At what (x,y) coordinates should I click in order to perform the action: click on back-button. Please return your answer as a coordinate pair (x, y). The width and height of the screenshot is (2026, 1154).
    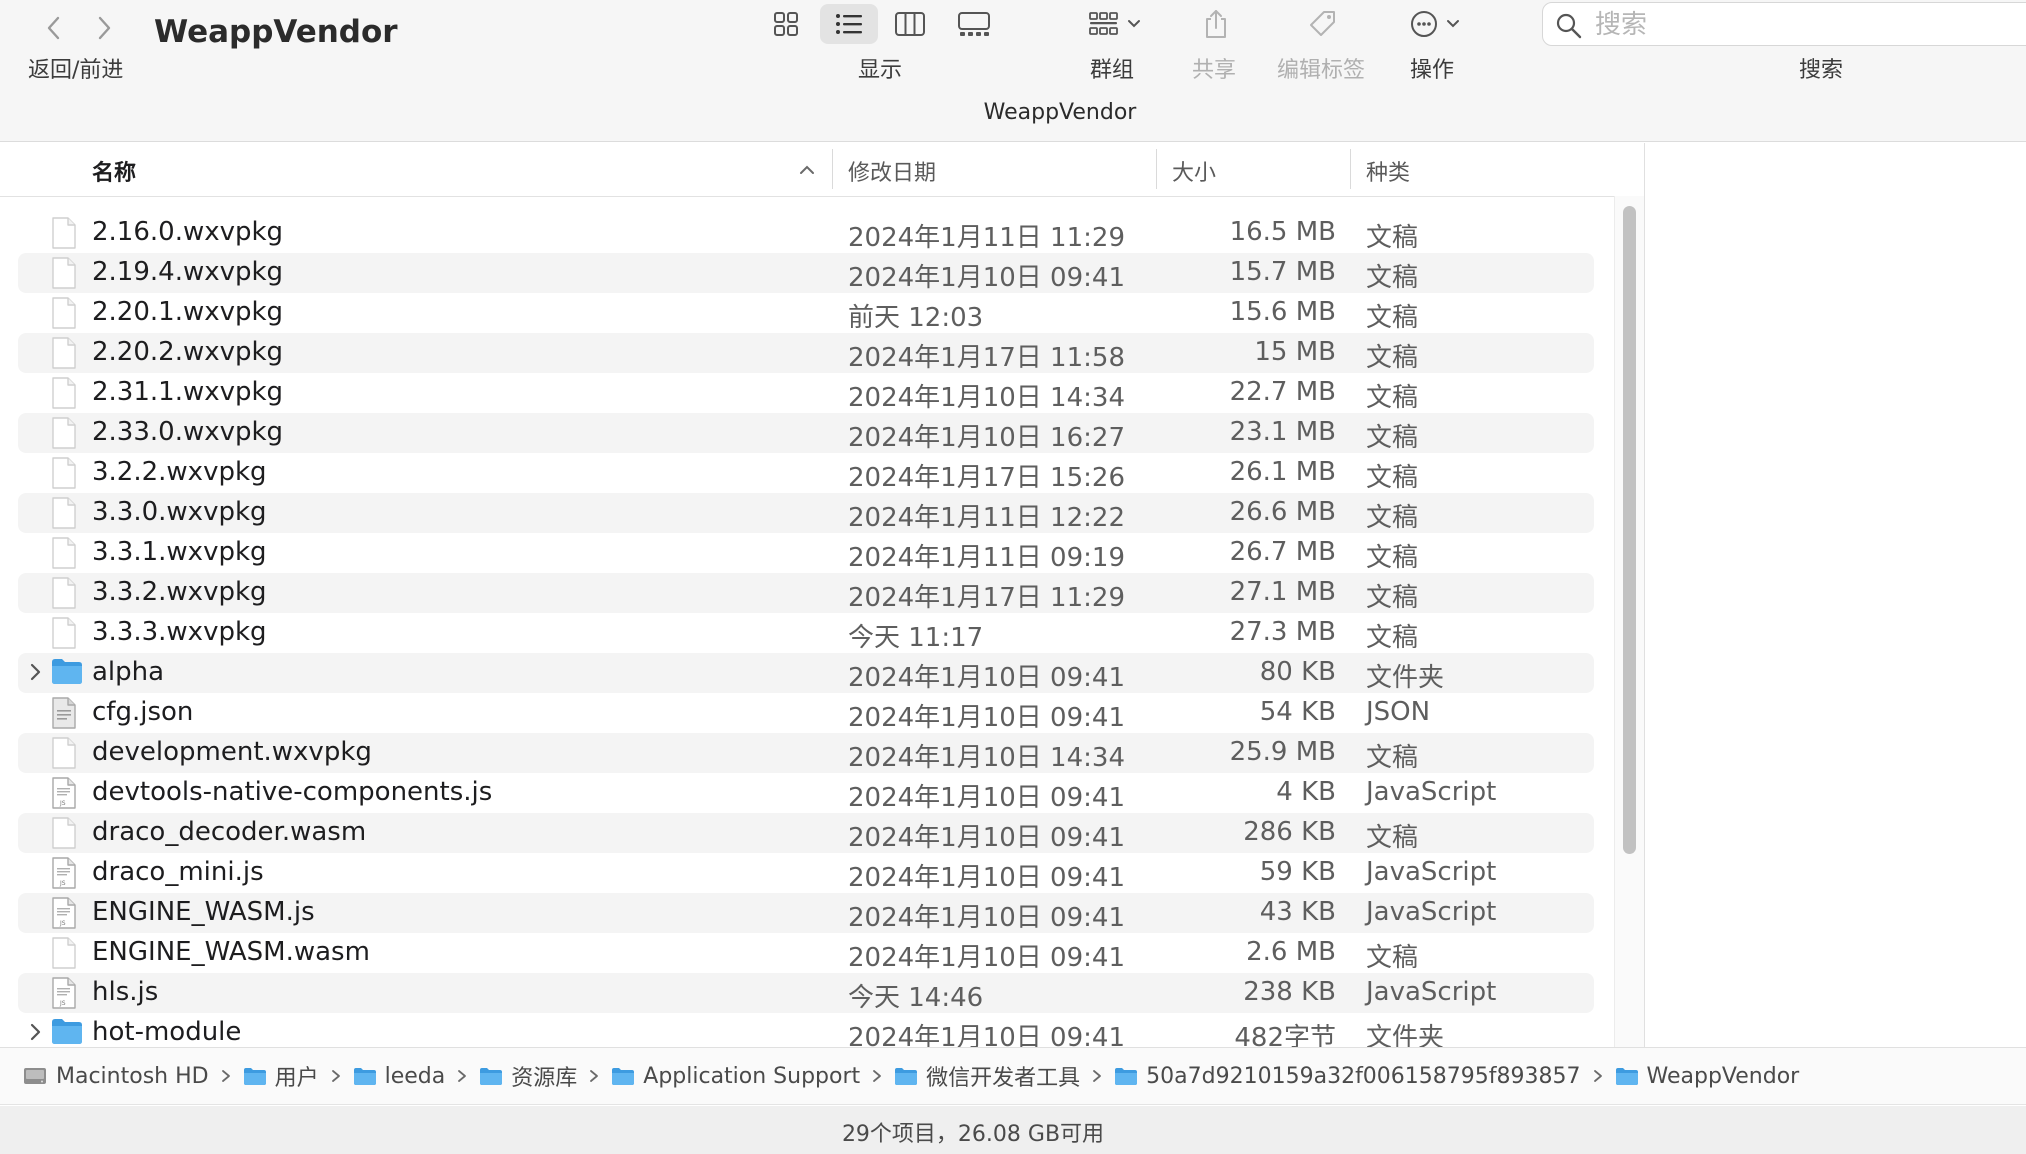
    Looking at the image, I should click on (54, 28).